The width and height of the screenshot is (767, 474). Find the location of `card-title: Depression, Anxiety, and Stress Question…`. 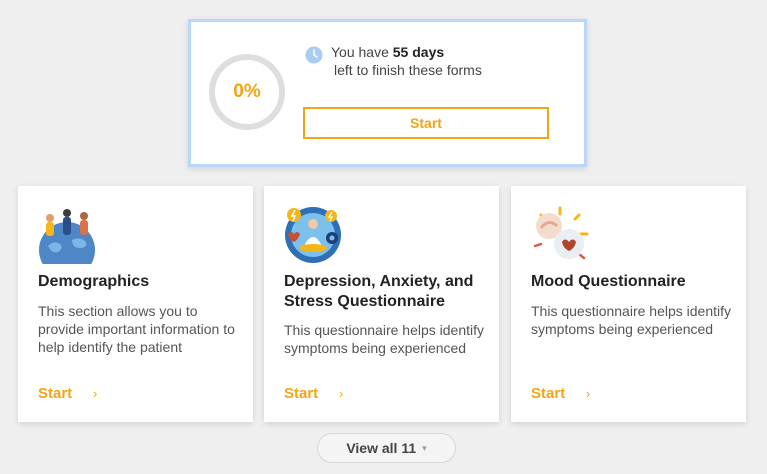

card-title: Depression, Anxiety, and Stress Question… is located at coordinates (379, 291).